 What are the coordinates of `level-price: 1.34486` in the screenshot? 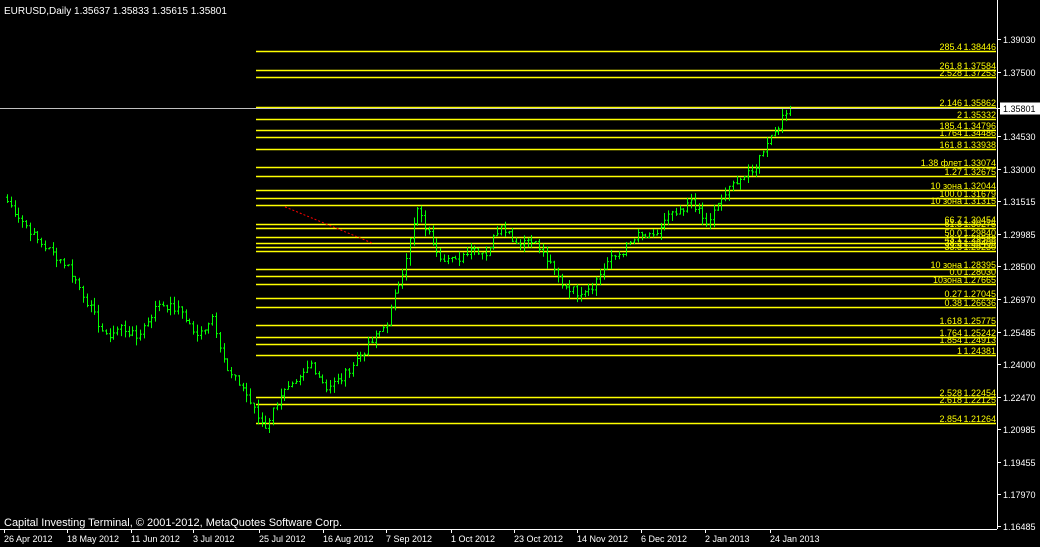 It's located at (979, 133).